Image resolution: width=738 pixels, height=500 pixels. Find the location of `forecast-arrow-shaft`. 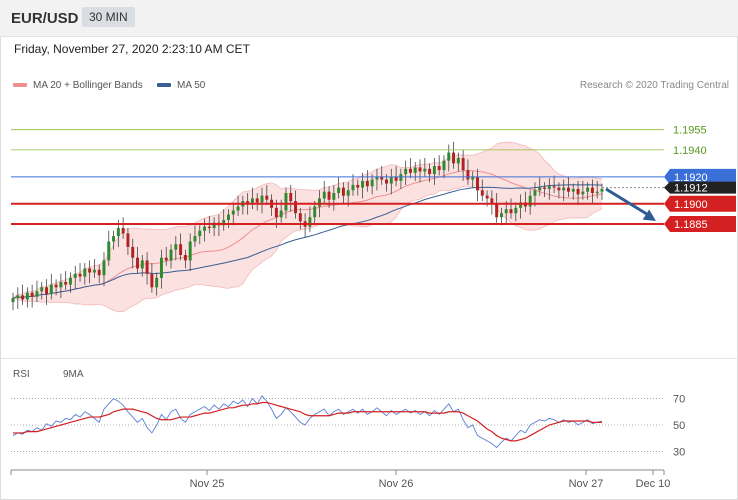

forecast-arrow-shaft is located at coordinates (628, 202).